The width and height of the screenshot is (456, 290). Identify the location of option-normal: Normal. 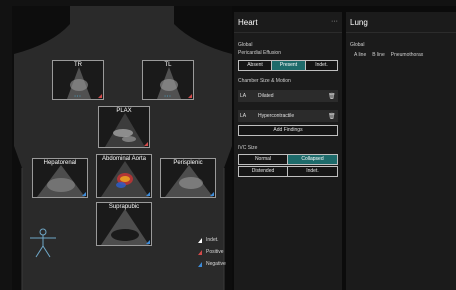
(263, 159).